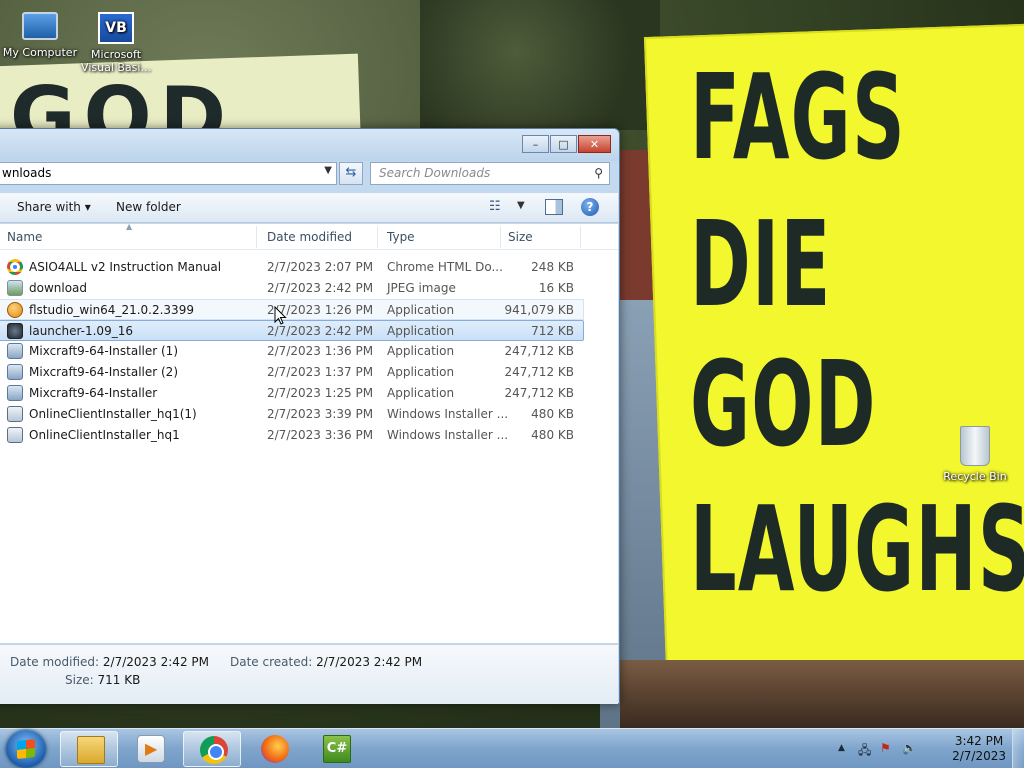 The width and height of the screenshot is (1024, 768). What do you see at coordinates (58, 288) in the screenshot?
I see `file-name: download` at bounding box center [58, 288].